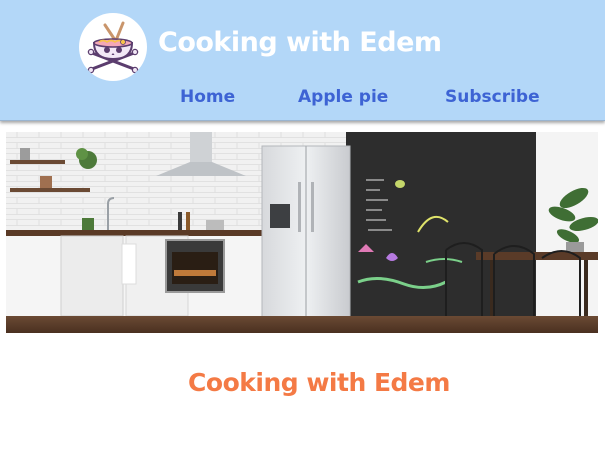 This screenshot has width=605, height=459. Describe the element at coordinates (113, 47) in the screenshot. I see `ramen-skull-logo-icon` at that location.